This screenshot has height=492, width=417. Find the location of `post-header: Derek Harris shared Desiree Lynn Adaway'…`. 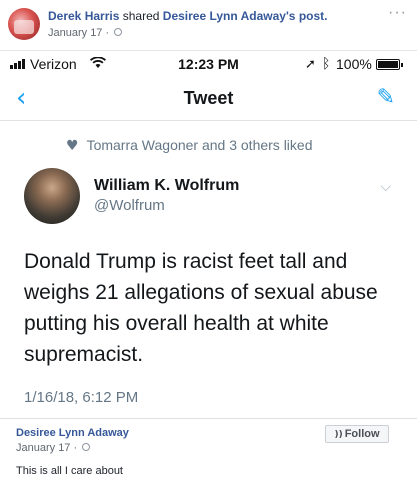

post-header: Derek Harris shared Desiree Lynn Adaway'… is located at coordinates (208, 25).